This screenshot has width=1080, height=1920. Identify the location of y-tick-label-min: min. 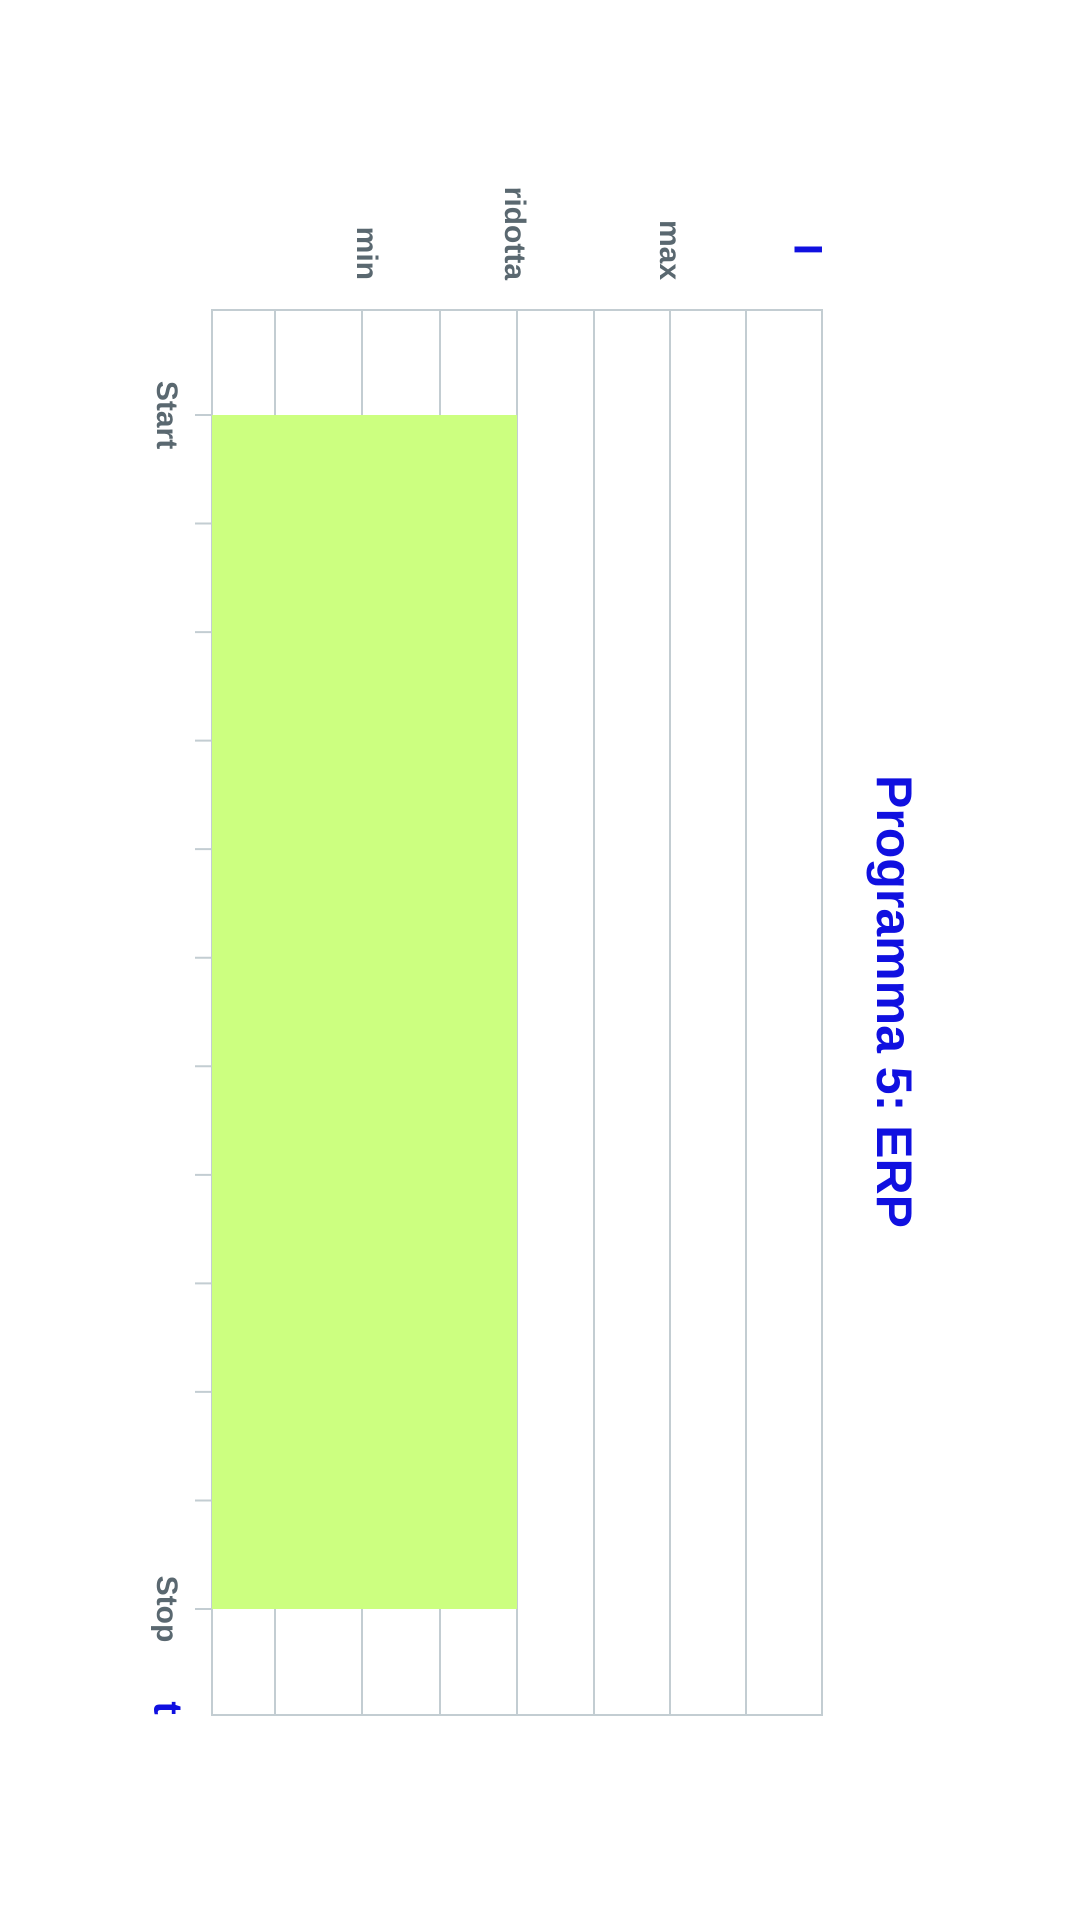
(366, 253).